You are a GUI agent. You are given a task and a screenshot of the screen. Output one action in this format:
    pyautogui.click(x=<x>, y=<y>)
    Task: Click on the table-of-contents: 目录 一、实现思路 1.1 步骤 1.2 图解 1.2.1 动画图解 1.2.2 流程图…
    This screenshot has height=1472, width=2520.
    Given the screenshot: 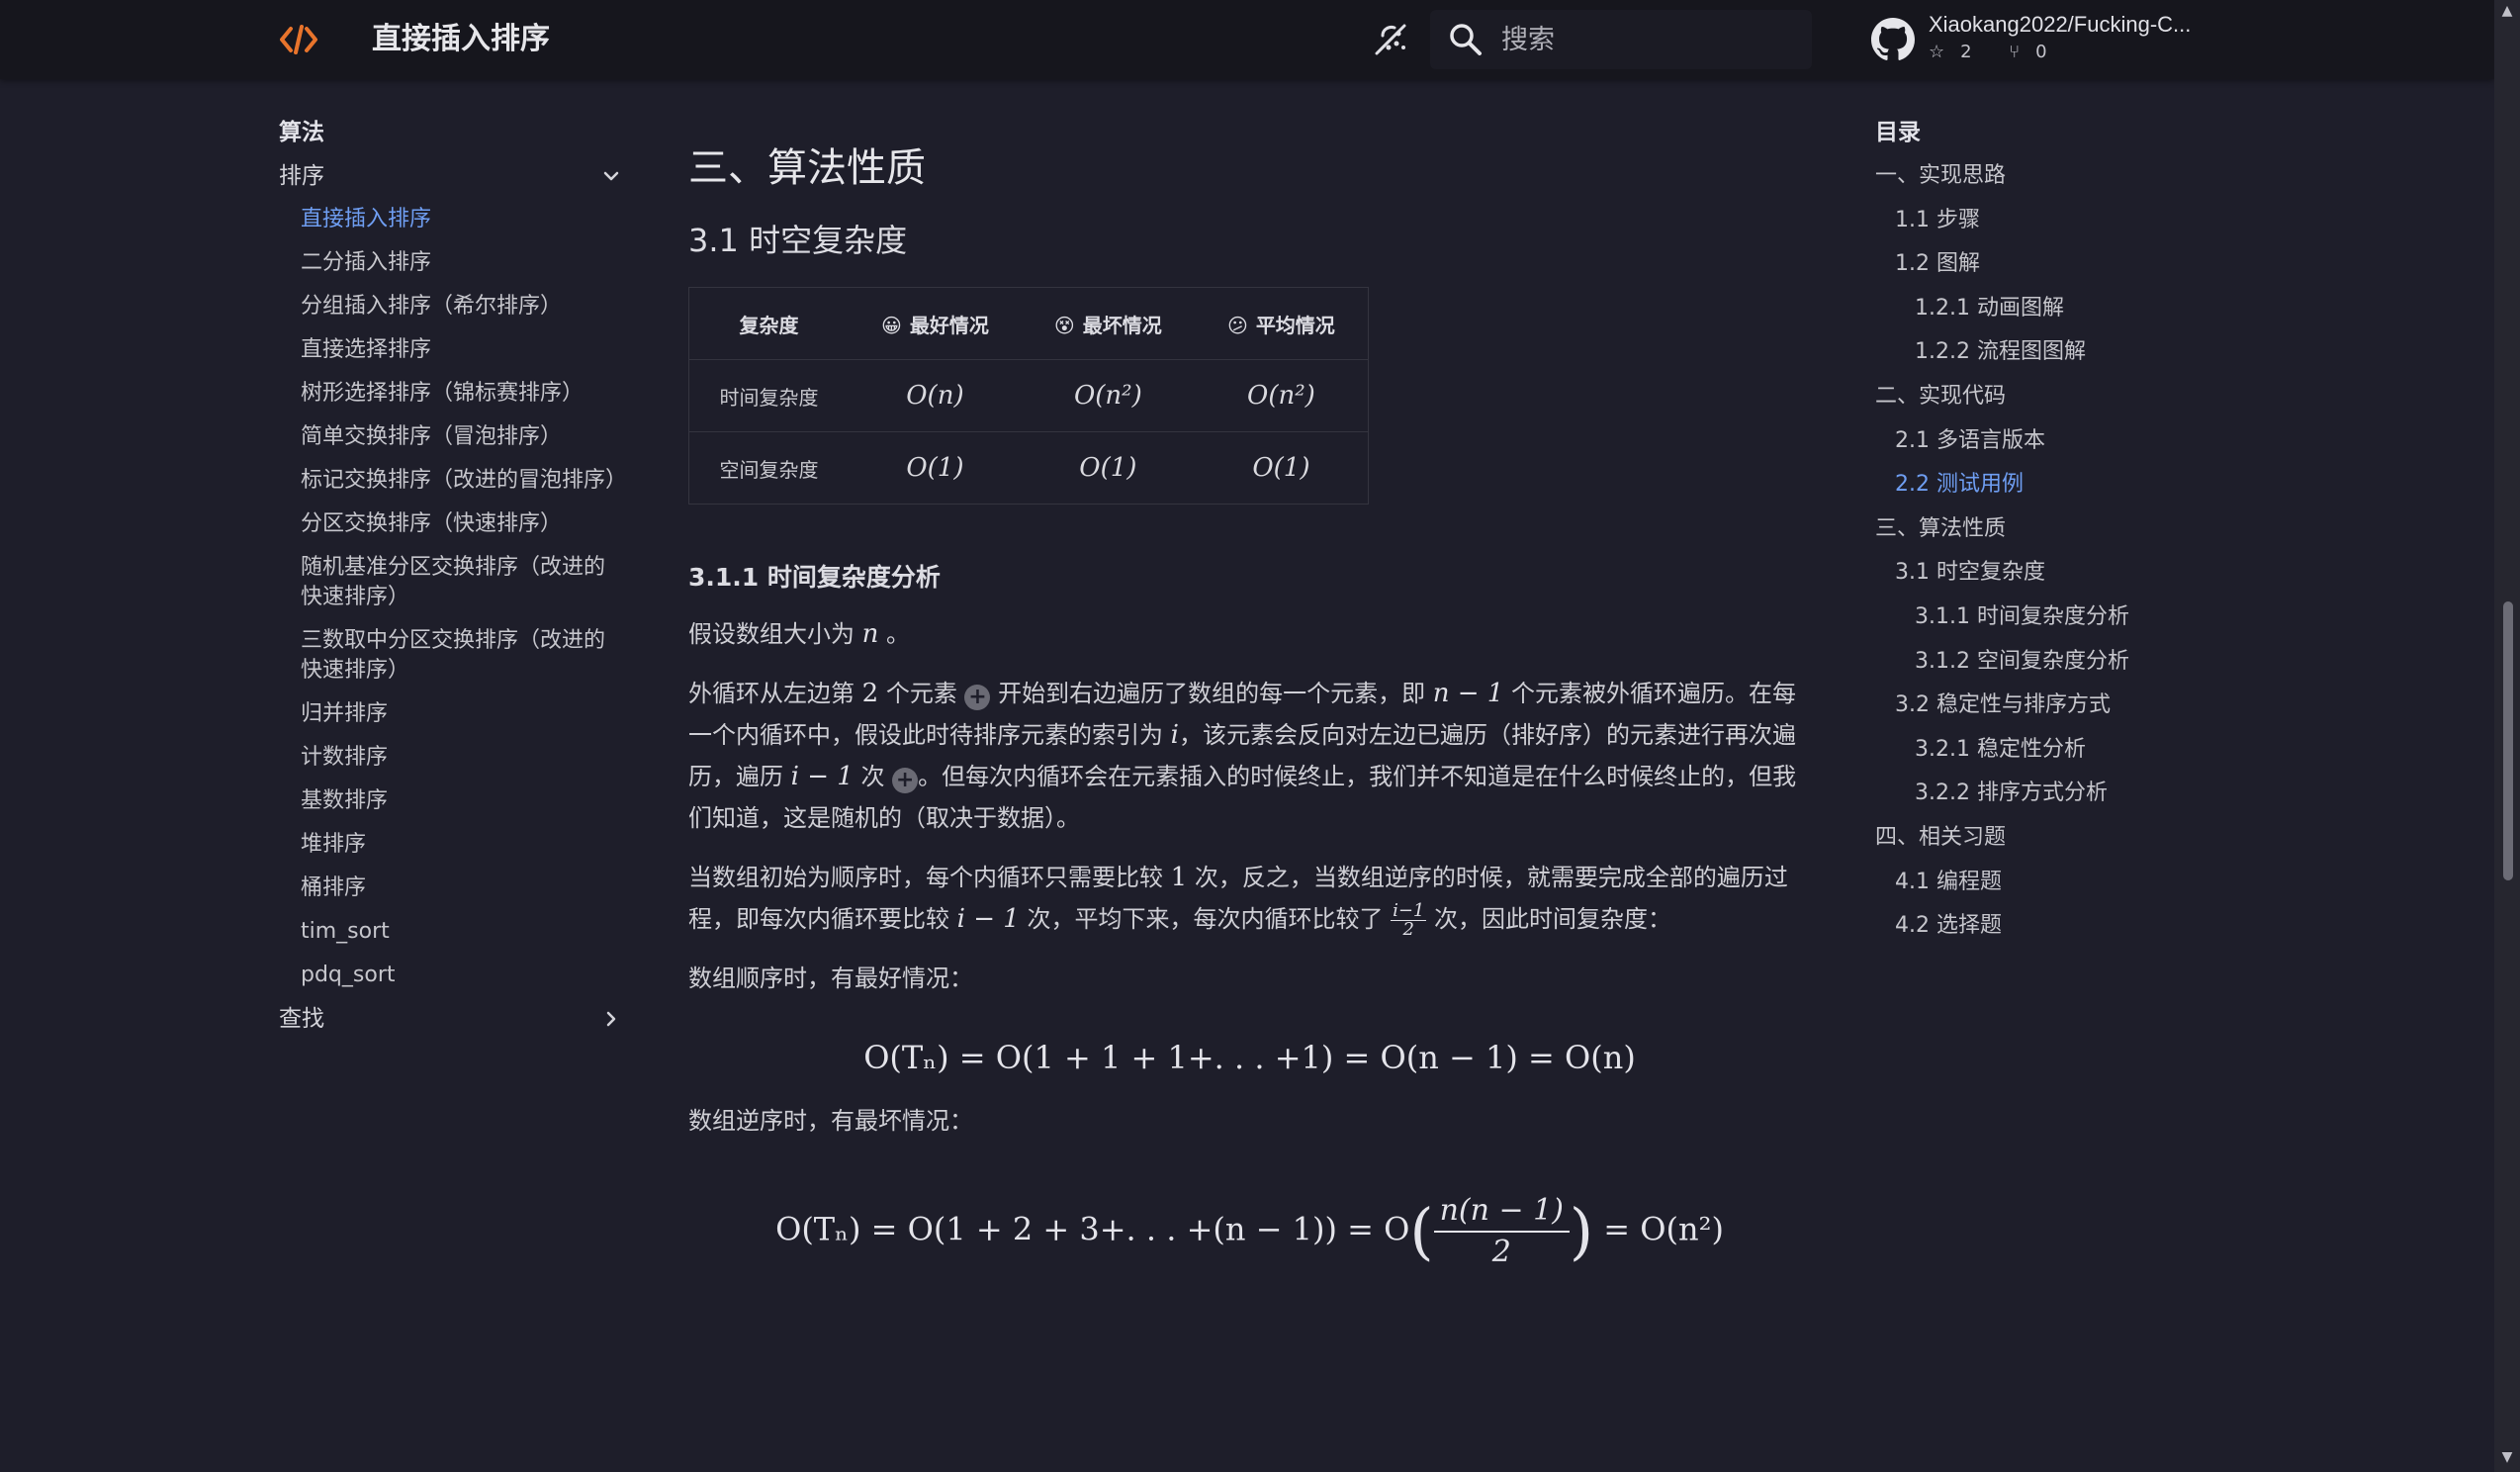 What is the action you would take?
    pyautogui.click(x=2043, y=530)
    